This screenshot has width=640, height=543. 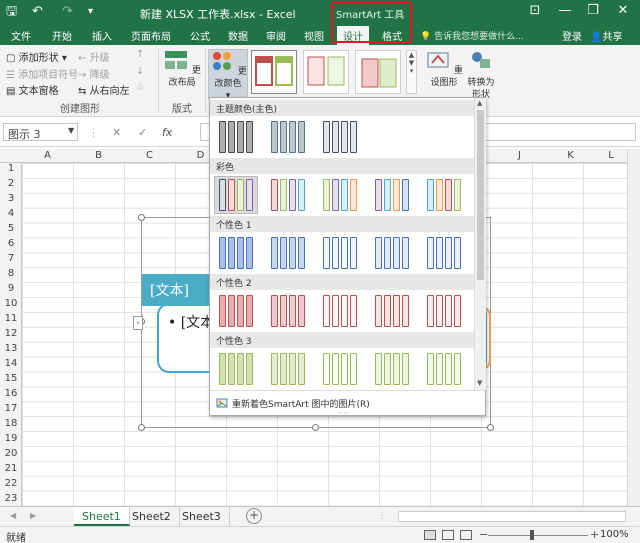 I want to click on resize-grip-icon: ····, so click(x=343, y=413).